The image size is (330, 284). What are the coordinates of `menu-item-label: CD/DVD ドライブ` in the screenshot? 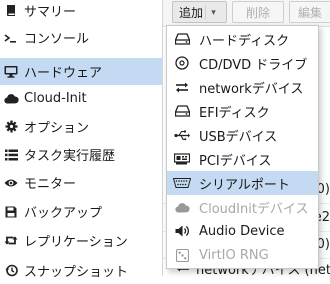 It's located at (253, 65).